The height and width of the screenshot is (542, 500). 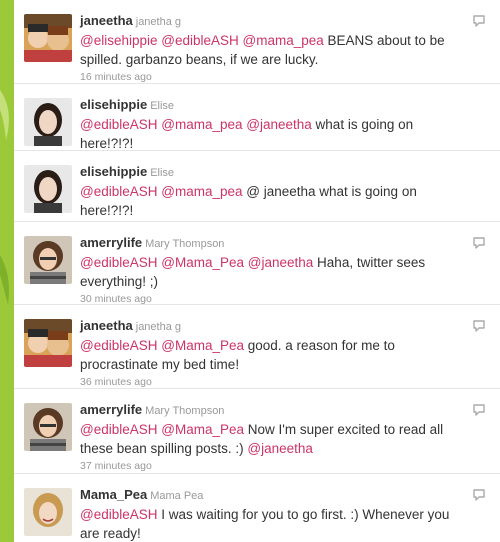 I want to click on full-name: Mama Pea, so click(x=177, y=496).